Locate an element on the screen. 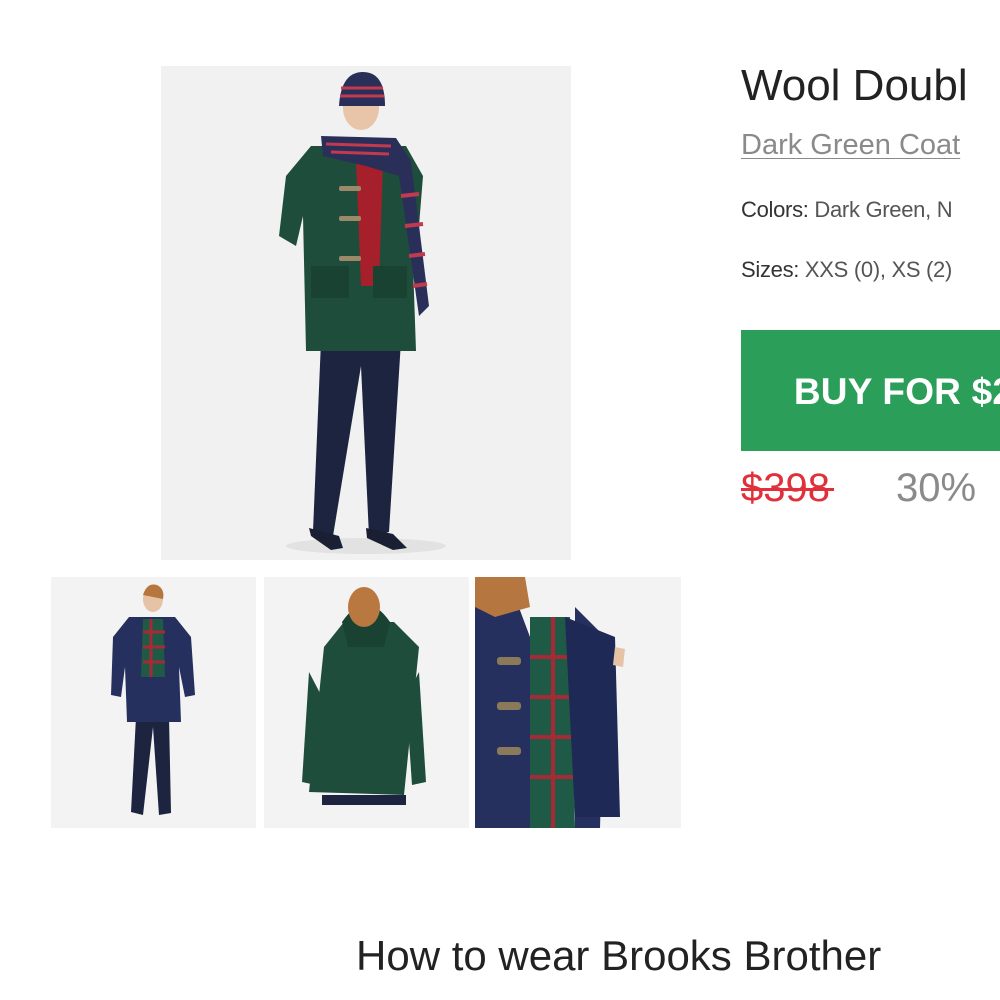  original-price: $398 is located at coordinates (787, 488).